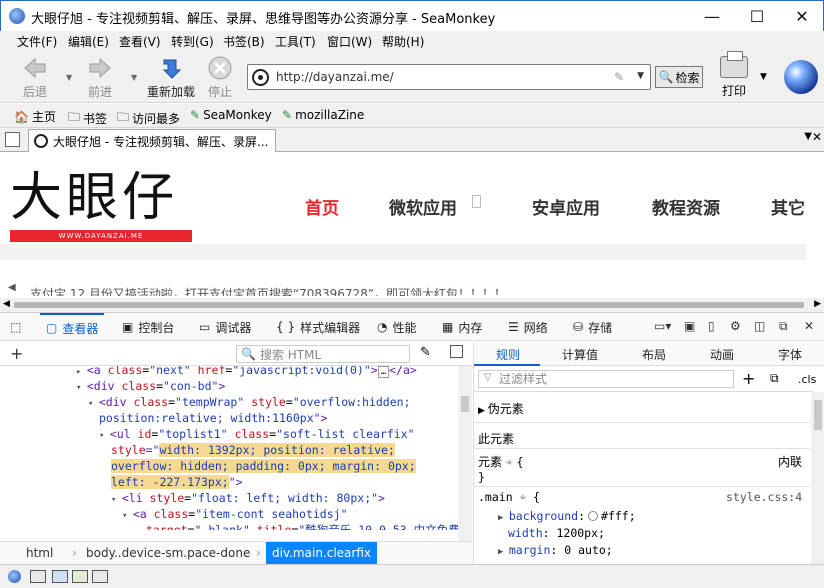 This screenshot has height=588, width=824. Describe the element at coordinates (580, 354) in the screenshot. I see `tab-computed: 计算值` at that location.